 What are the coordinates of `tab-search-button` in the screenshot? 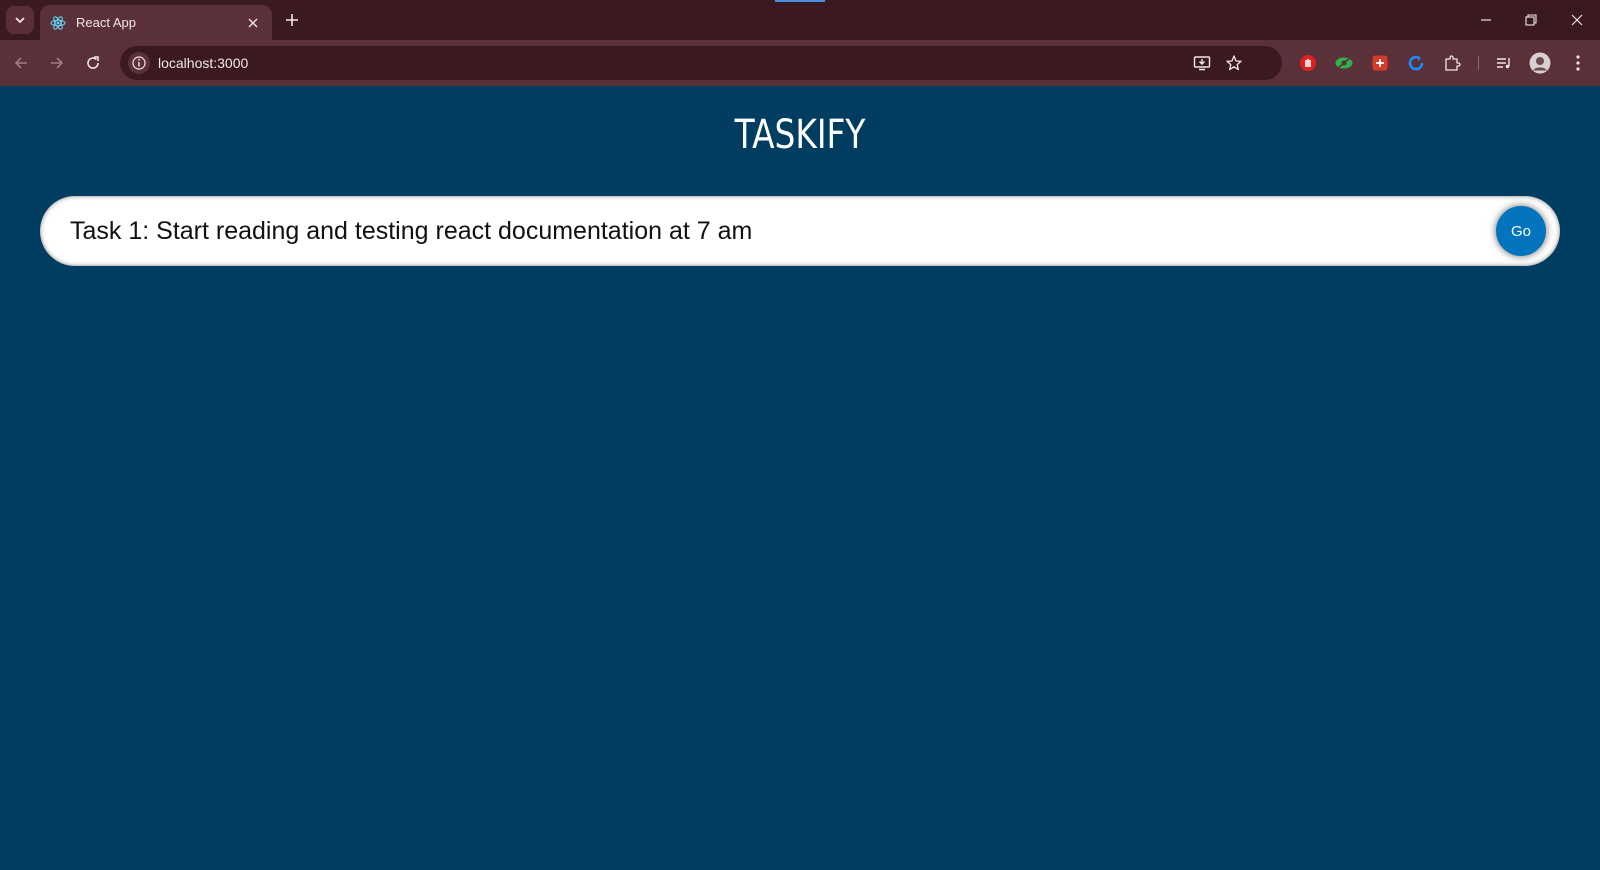 It's located at (20, 20).